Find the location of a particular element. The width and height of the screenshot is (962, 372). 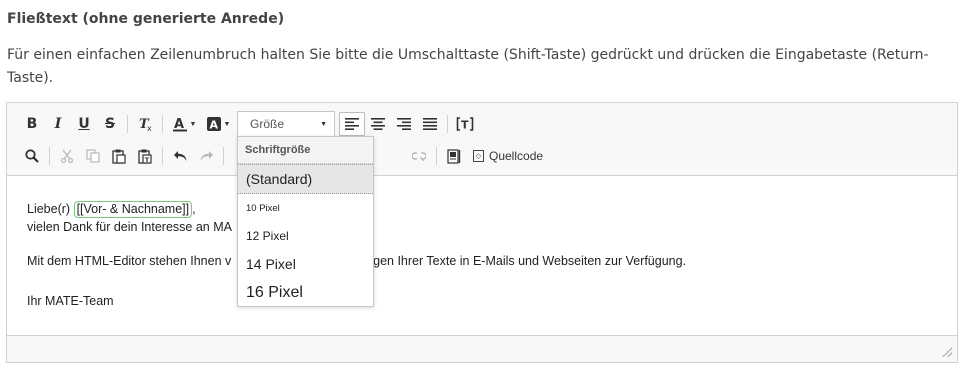

editor-statusbar is located at coordinates (482, 348).